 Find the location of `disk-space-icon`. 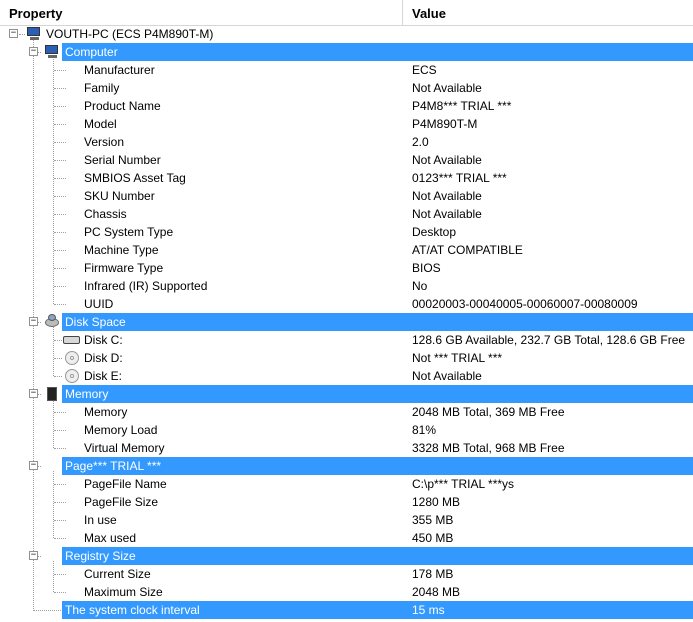

disk-space-icon is located at coordinates (52, 321).